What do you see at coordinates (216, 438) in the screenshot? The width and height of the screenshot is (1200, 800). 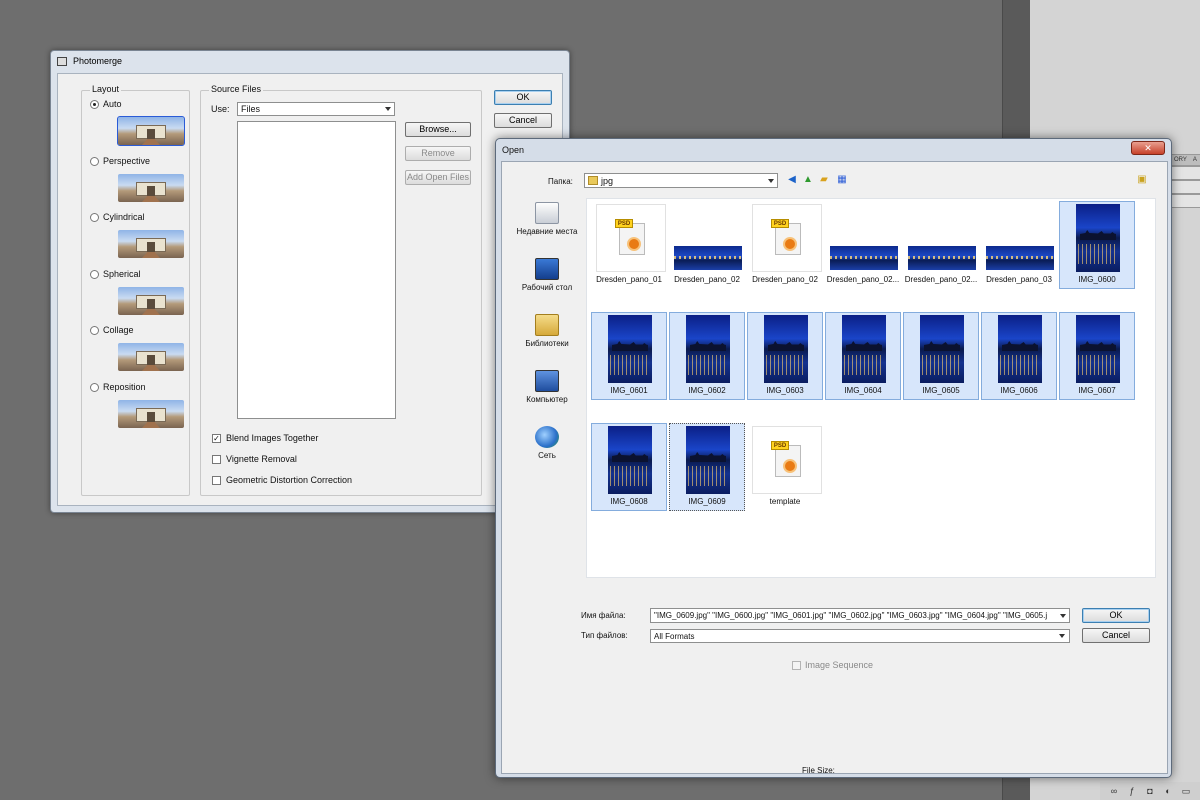 I see `checkbox-checked-icon: ✓` at bounding box center [216, 438].